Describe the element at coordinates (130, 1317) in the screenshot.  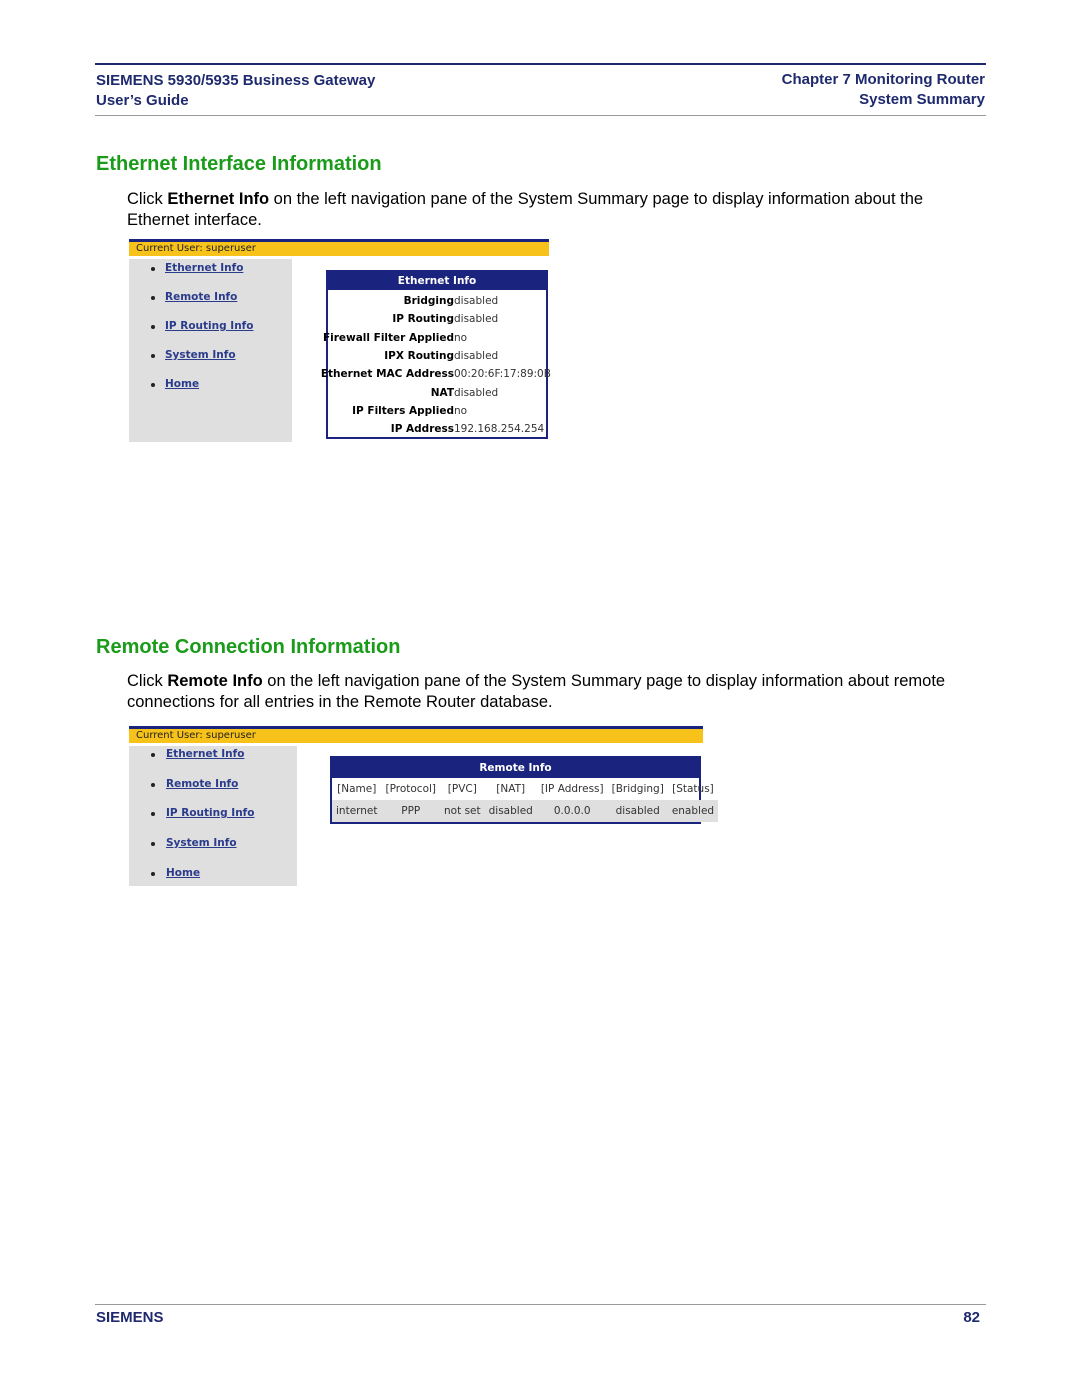
I see `footer-brand: SIEMENS` at that location.